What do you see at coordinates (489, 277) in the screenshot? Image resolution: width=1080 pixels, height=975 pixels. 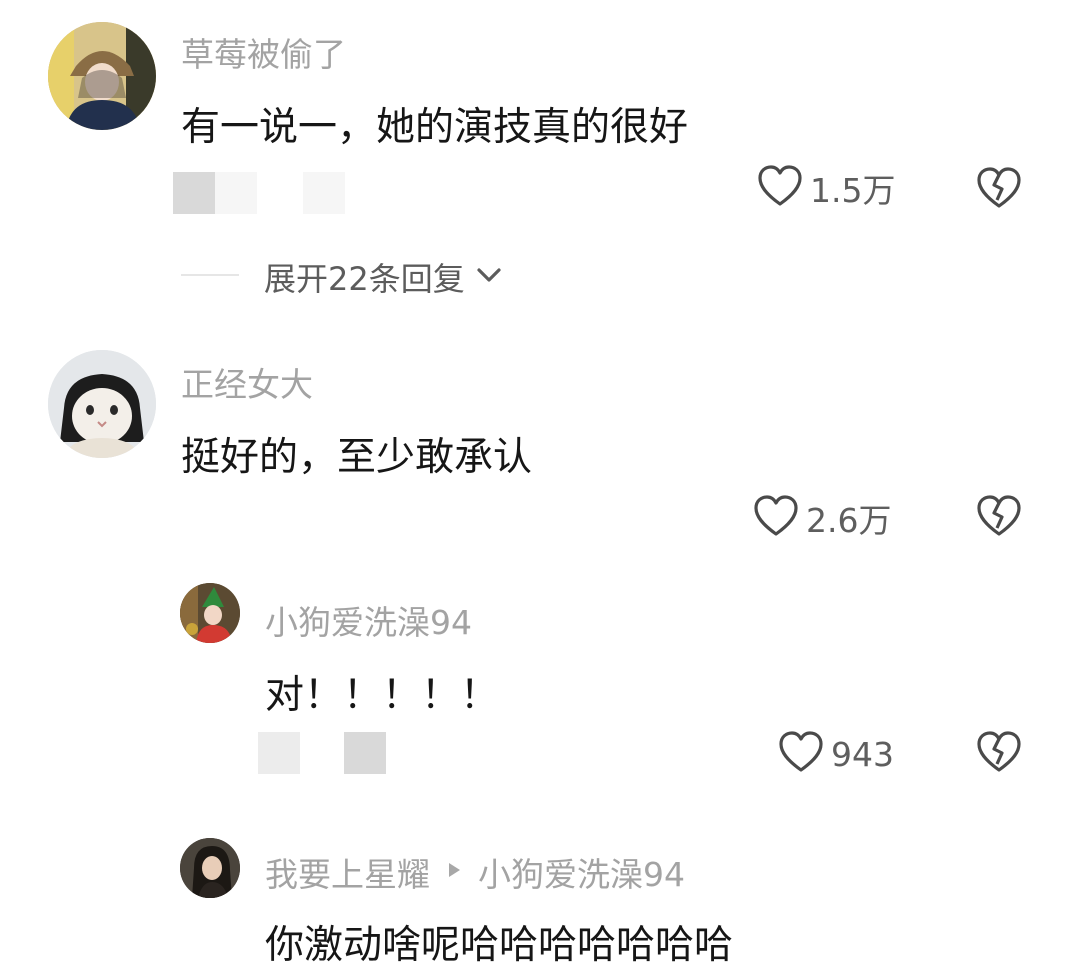 I see `chevron-down-icon` at bounding box center [489, 277].